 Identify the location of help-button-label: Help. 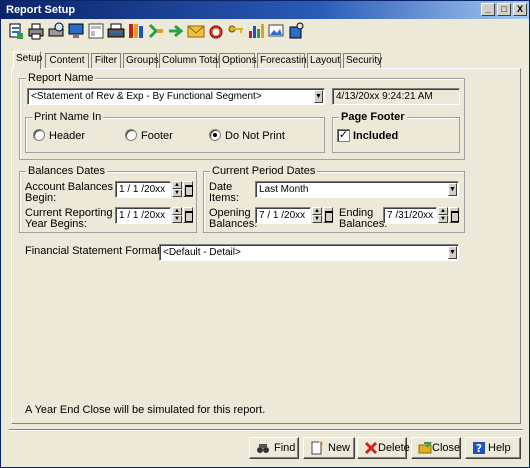
(499, 448).